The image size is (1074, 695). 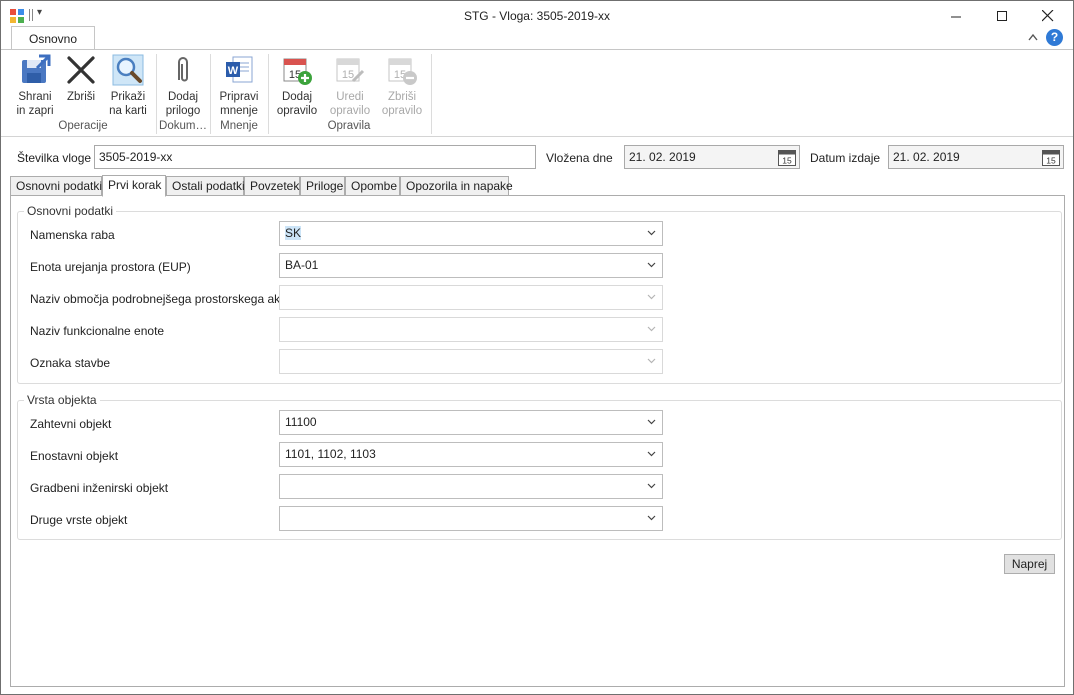 I want to click on tab-prvi-korak: Prvi korak, so click(x=134, y=186).